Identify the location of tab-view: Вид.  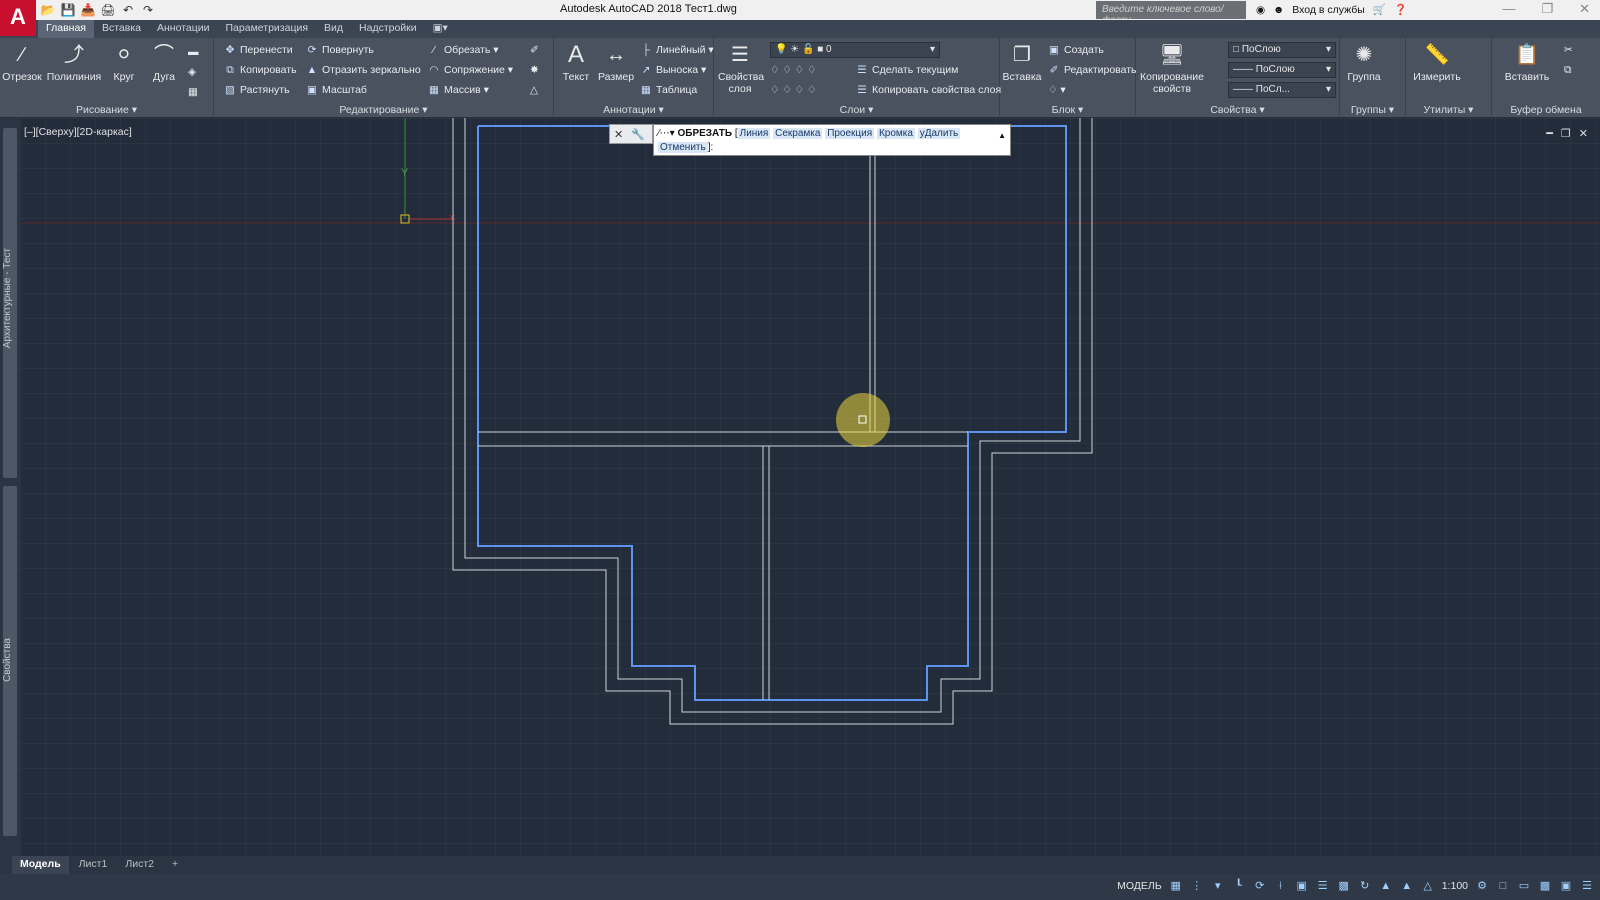
(333, 29).